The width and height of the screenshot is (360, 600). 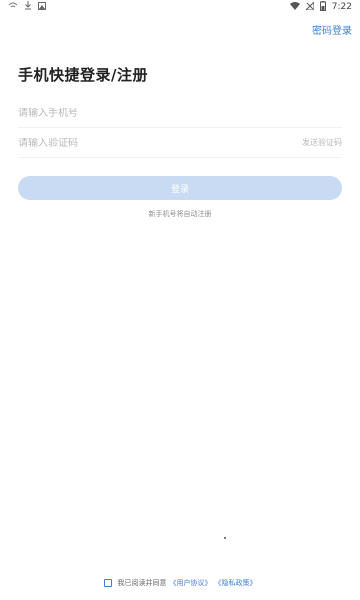 I want to click on status-right: 7:22, so click(x=320, y=7).